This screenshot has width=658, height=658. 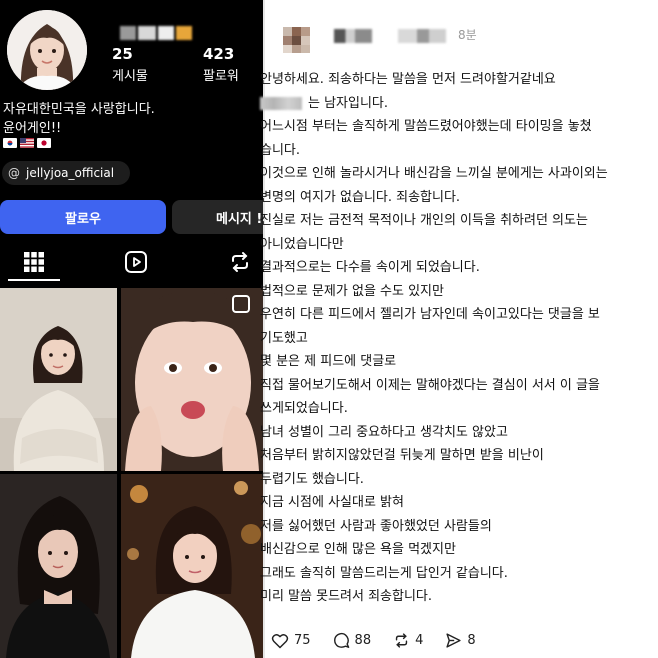 I want to click on blurred-name, so click(x=281, y=103).